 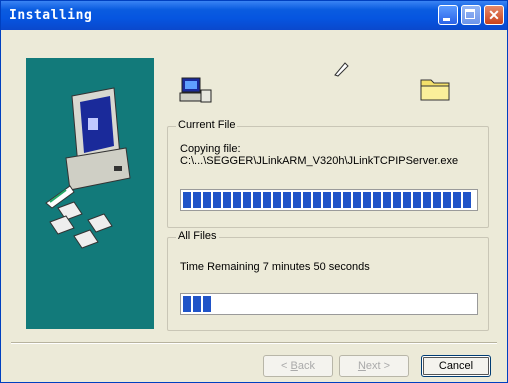 I want to click on copying-label: Copying file:, so click(x=210, y=149).